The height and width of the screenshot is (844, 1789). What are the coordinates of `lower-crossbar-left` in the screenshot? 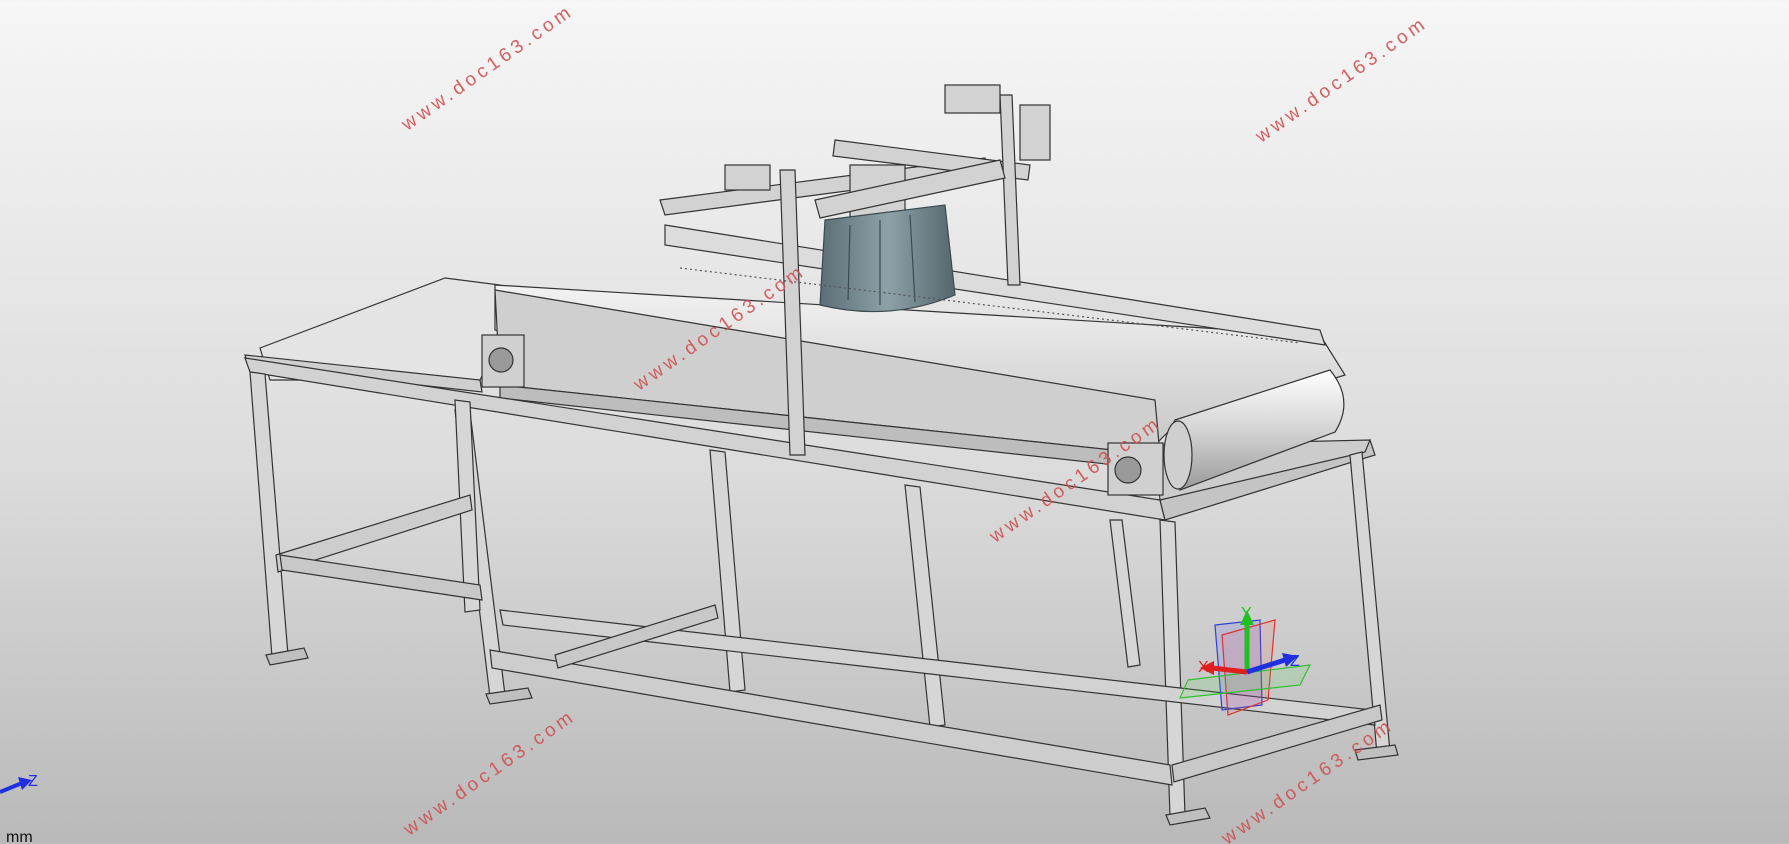 It's located at (381, 577).